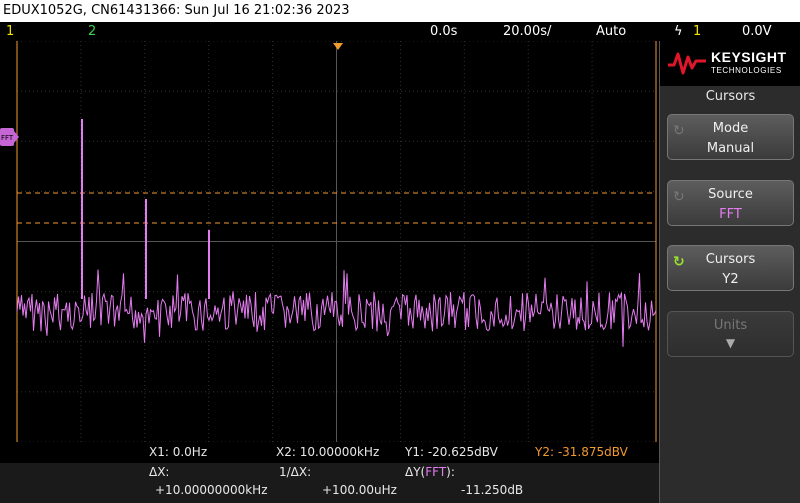  What do you see at coordinates (730, 343) in the screenshot?
I see `down-arrow-icon: ▼` at bounding box center [730, 343].